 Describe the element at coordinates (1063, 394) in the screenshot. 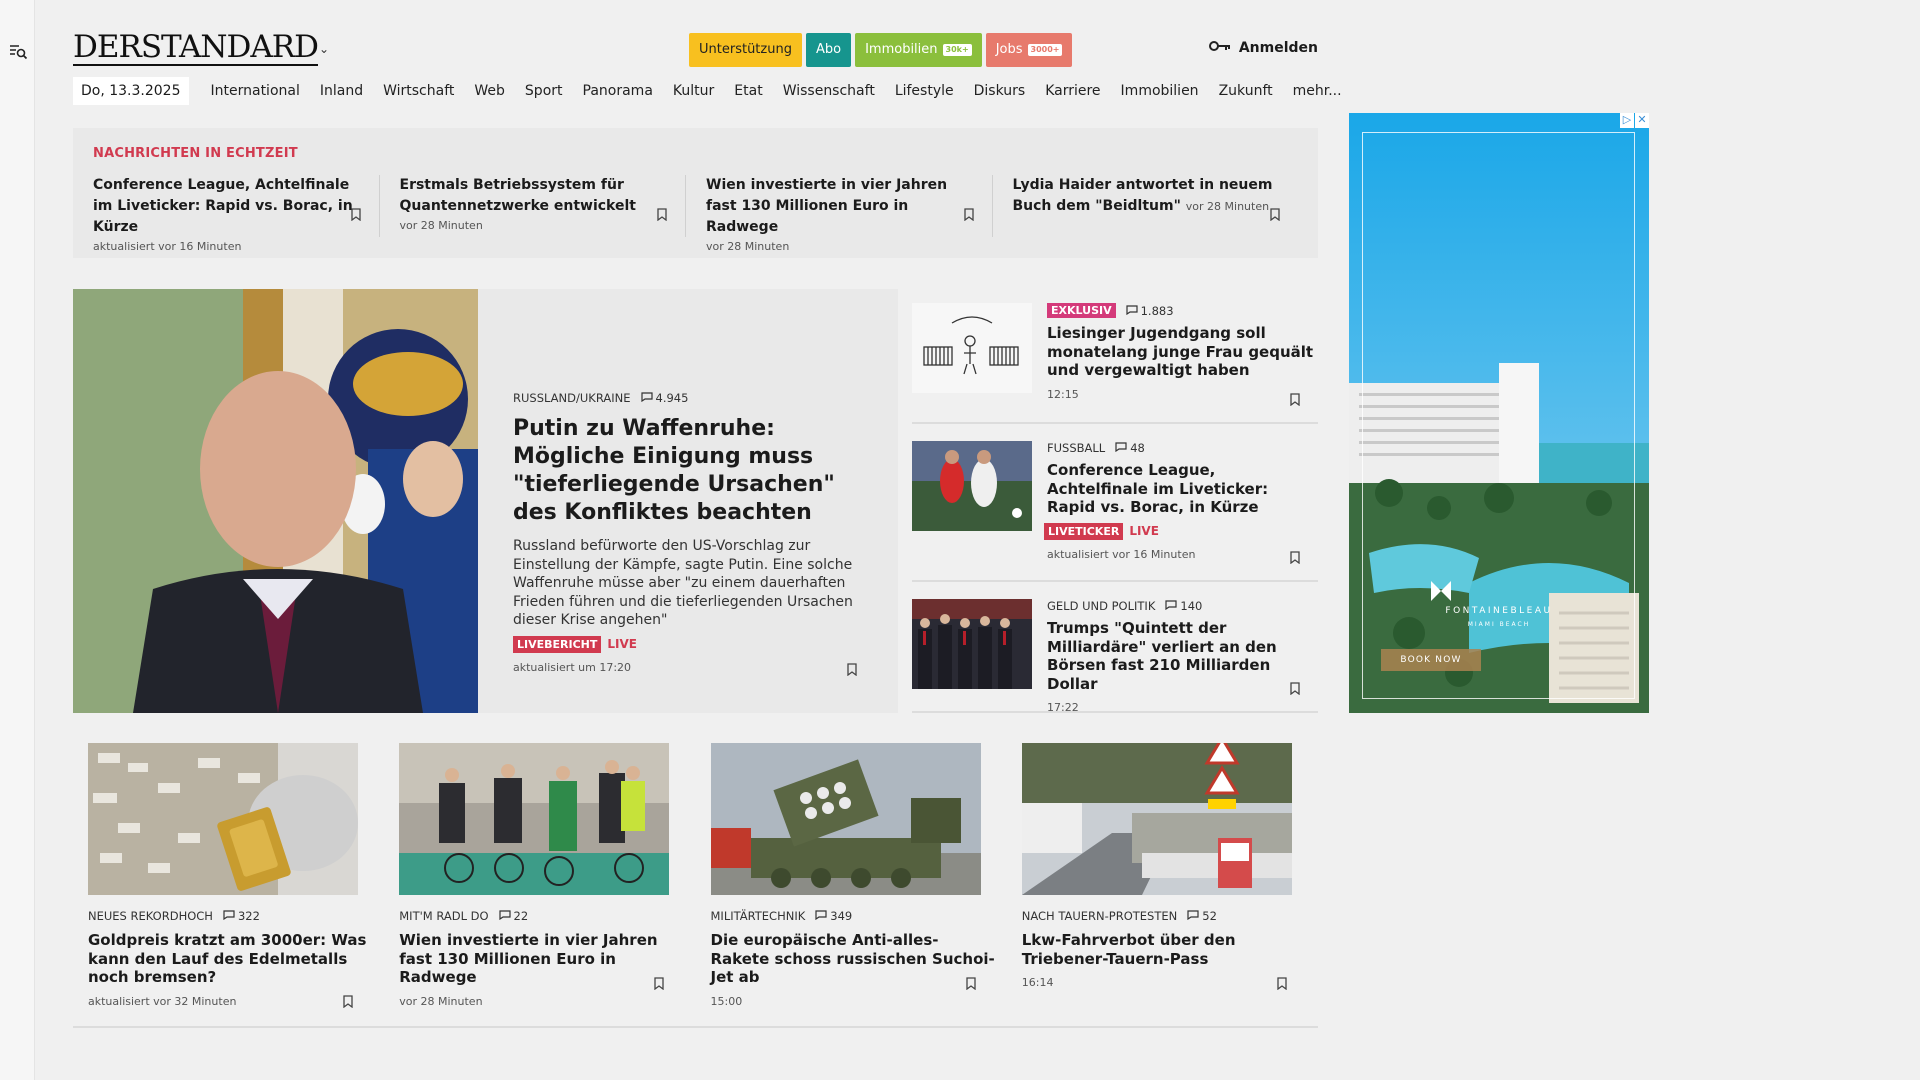

I see `side-article-meta: 12:15` at that location.